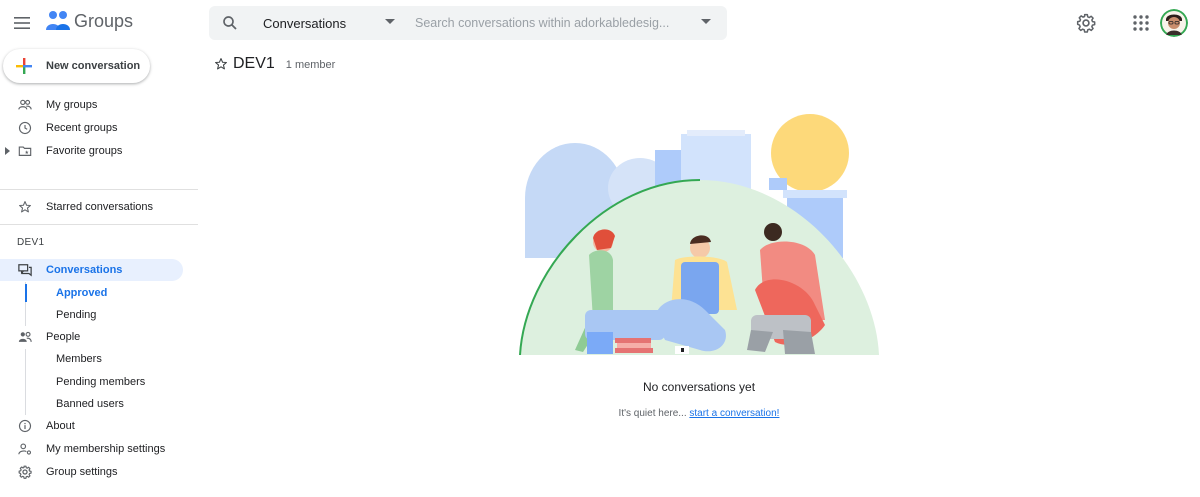  What do you see at coordinates (92, 337) in the screenshot?
I see `sidebar-item-people: People` at bounding box center [92, 337].